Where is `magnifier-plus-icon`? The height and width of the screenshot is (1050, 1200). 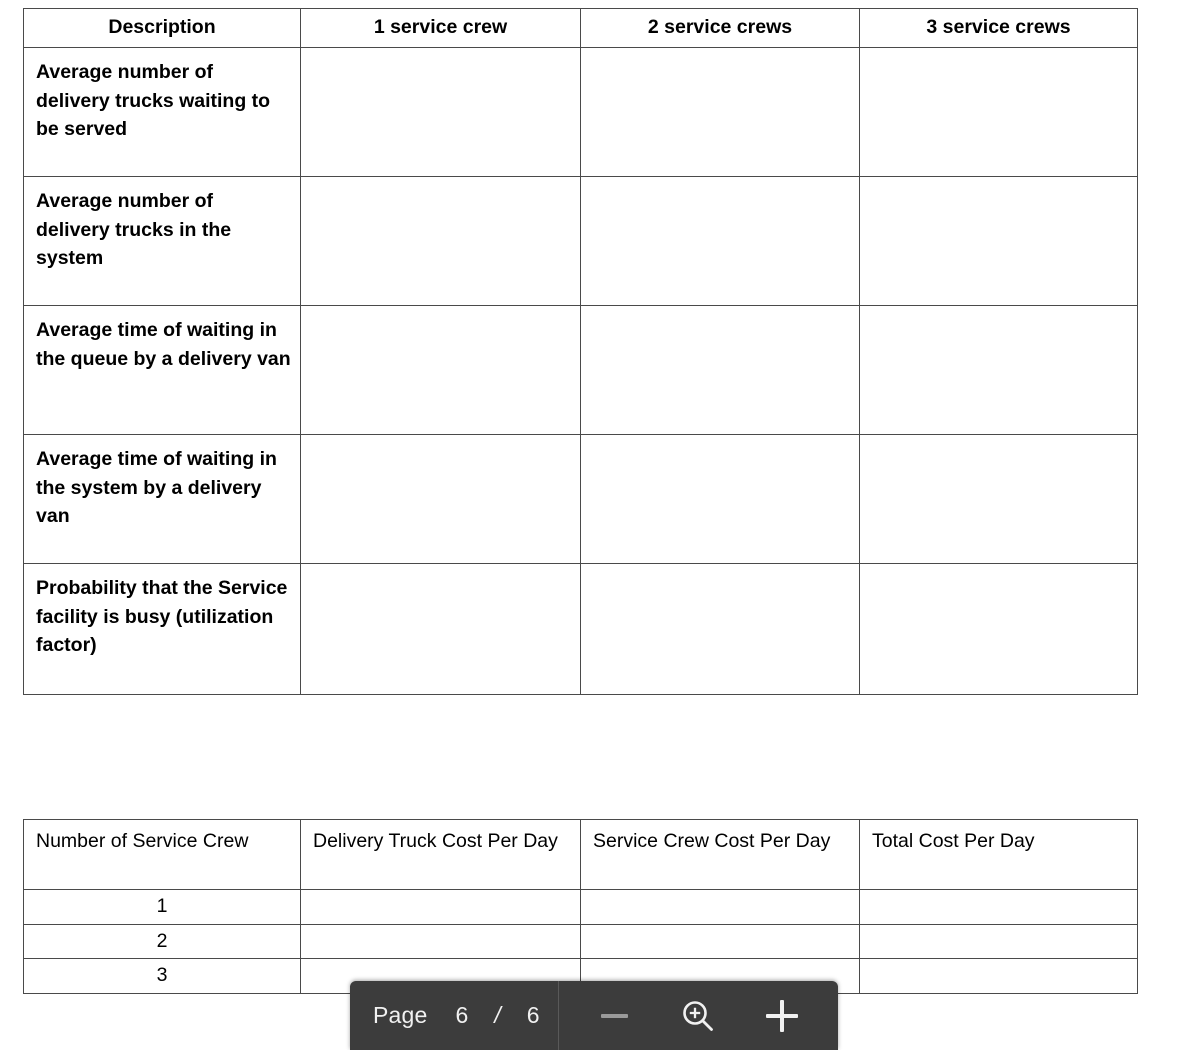 magnifier-plus-icon is located at coordinates (698, 1015).